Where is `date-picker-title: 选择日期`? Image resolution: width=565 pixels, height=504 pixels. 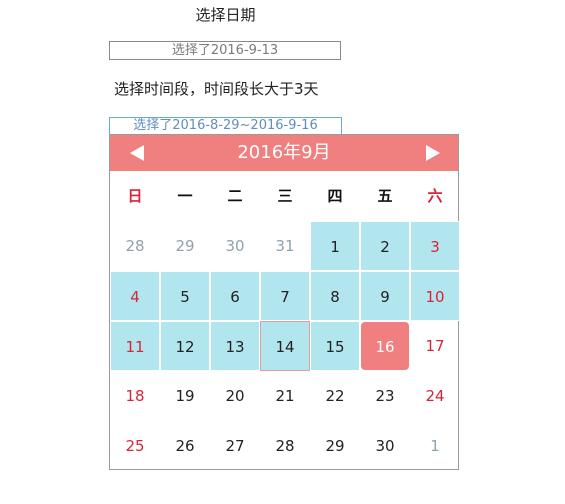
date-picker-title: 选择日期 is located at coordinates (225, 15).